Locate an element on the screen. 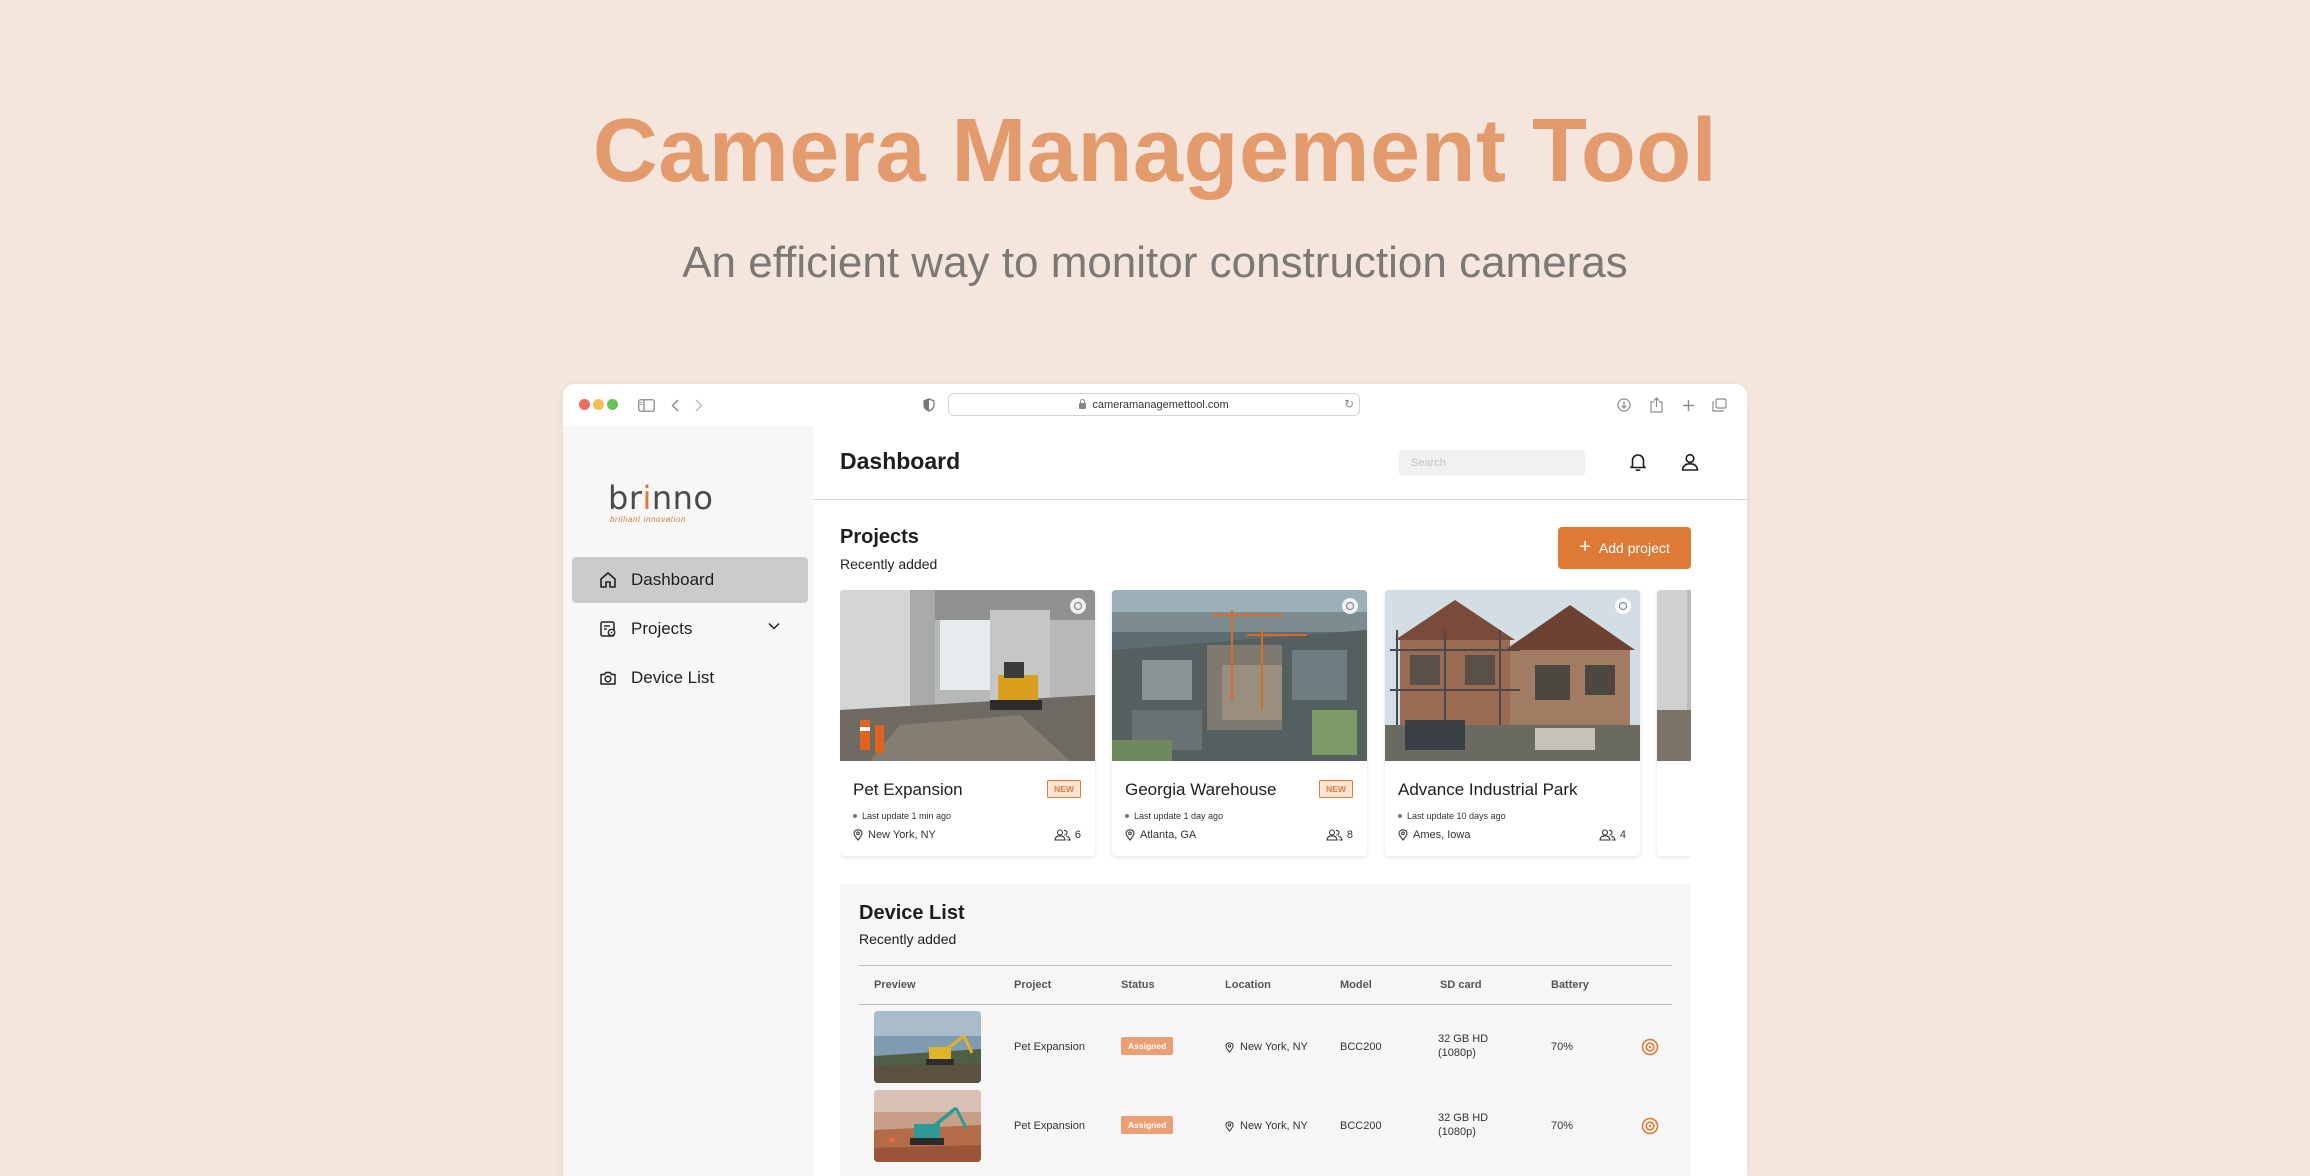 Image resolution: width=2310 pixels, height=1176 pixels. project-members: 8 is located at coordinates (1339, 835).